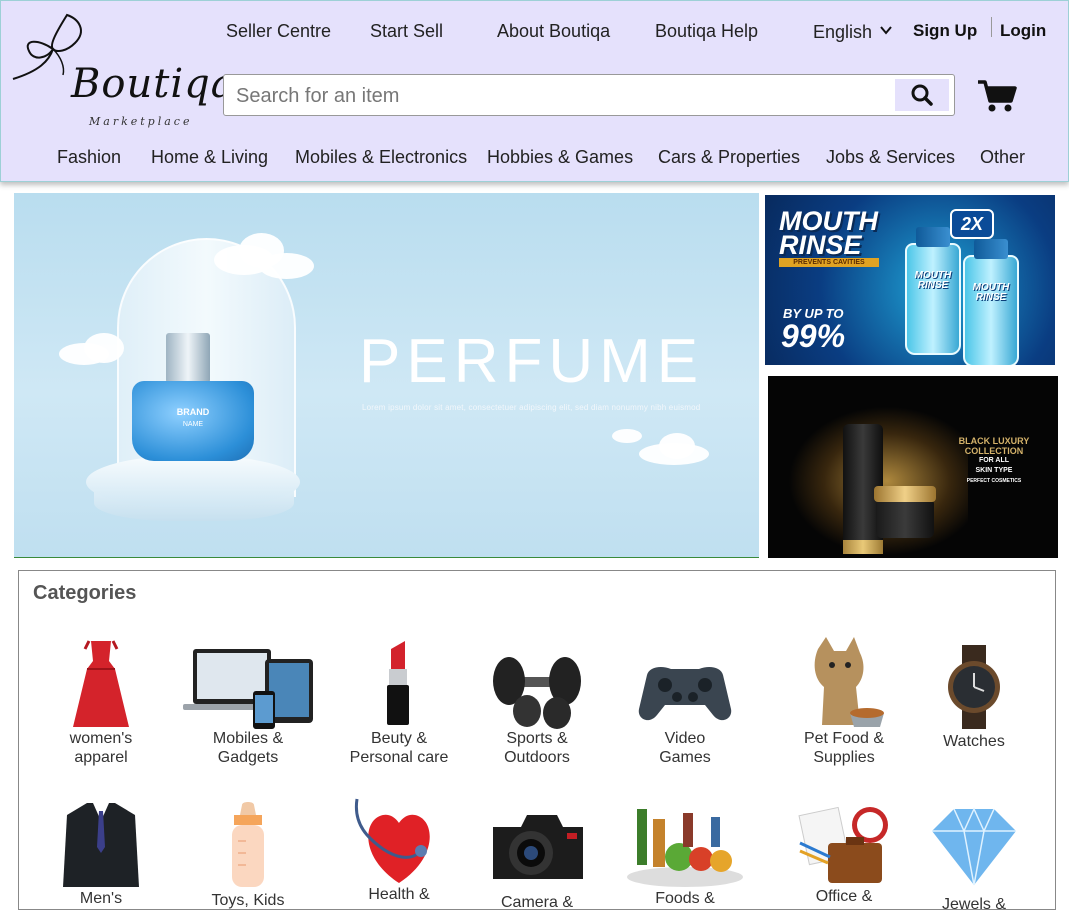 Image resolution: width=1069 pixels, height=914 pixels. I want to click on suit-icon, so click(101, 844).